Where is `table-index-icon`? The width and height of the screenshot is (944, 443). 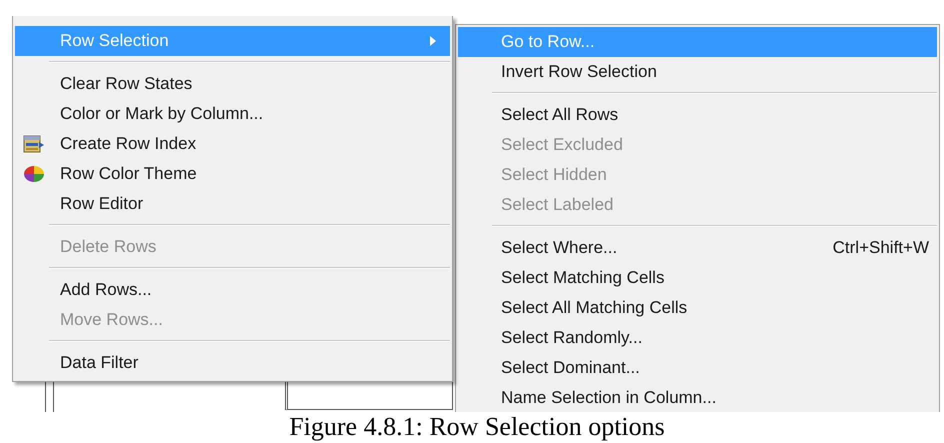 table-index-icon is located at coordinates (34, 144).